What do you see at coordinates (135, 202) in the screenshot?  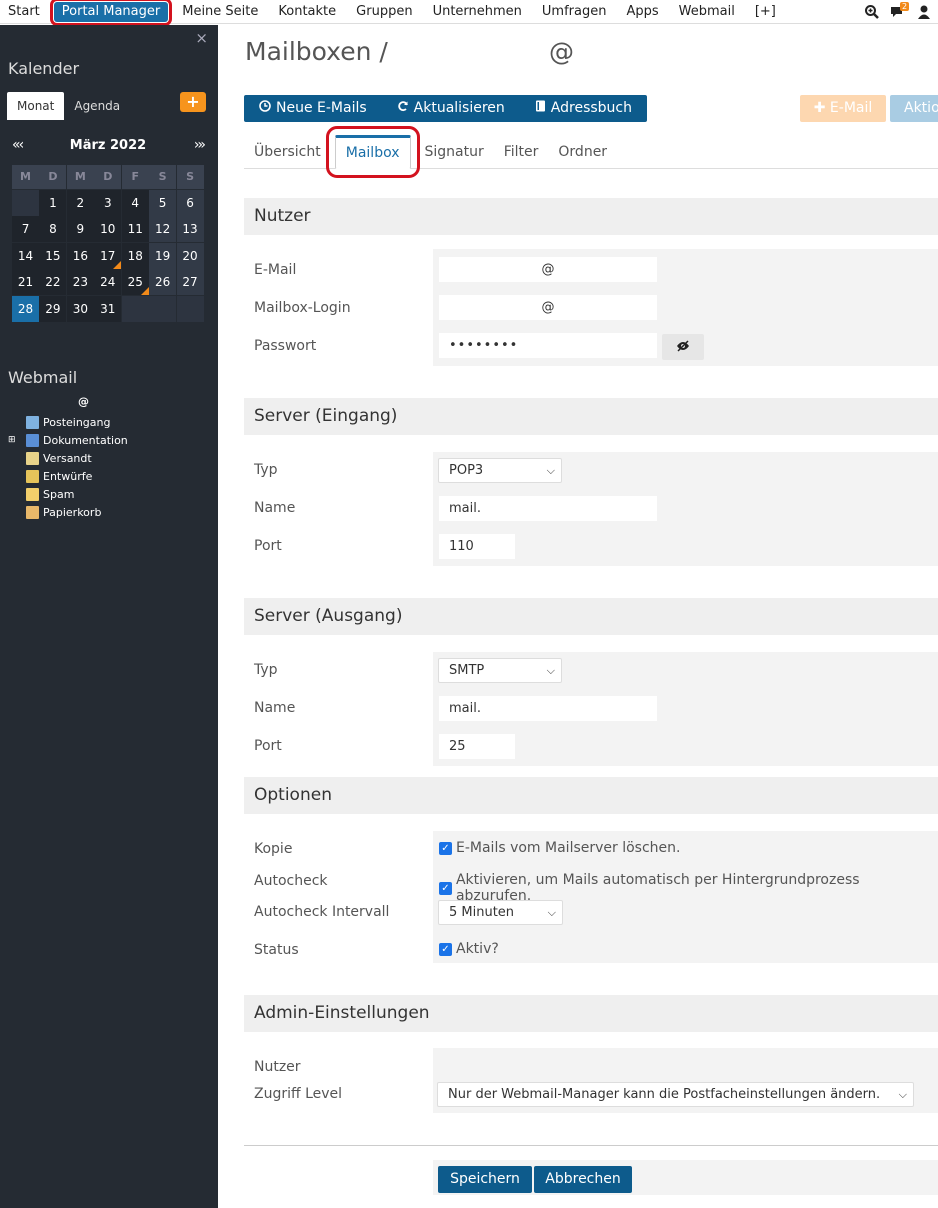 I see `calendar-day: 4` at bounding box center [135, 202].